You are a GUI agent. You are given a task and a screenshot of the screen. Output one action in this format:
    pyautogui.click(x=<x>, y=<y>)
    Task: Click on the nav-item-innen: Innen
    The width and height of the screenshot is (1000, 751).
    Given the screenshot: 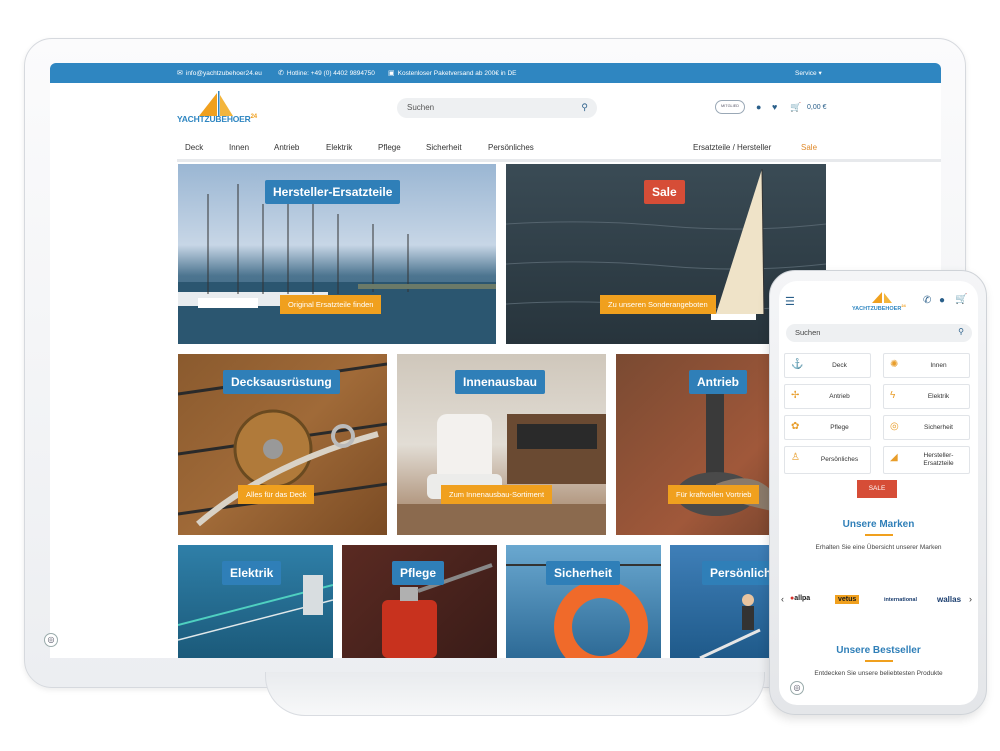 What is the action you would take?
    pyautogui.click(x=239, y=147)
    